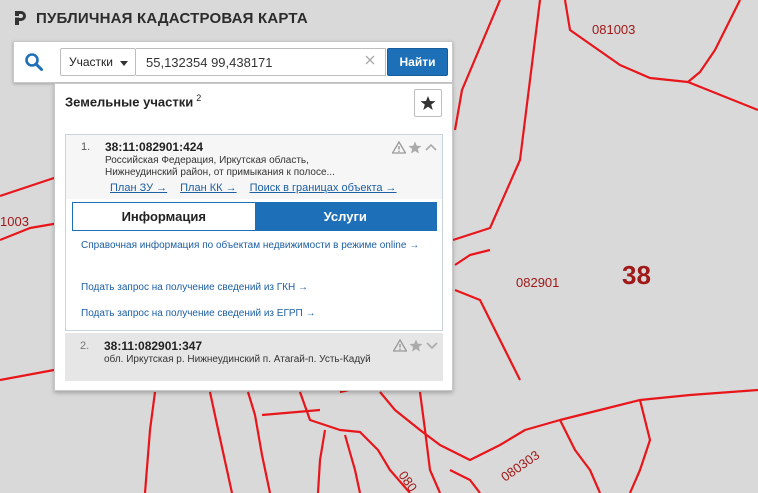 The width and height of the screenshot is (758, 493). I want to click on cadastral-number: 38:11:082901:424, so click(154, 147).